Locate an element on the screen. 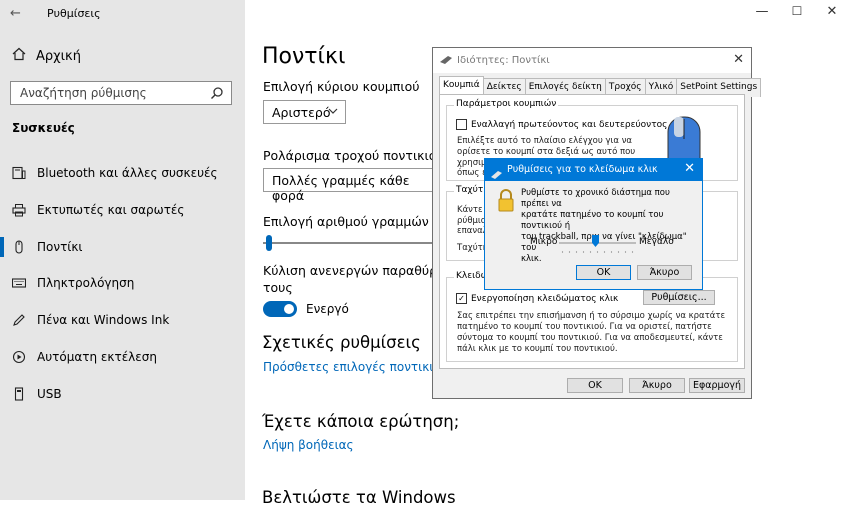 The image size is (850, 507). sidebar-item-autoplay: Αυτόματη εκτέλεση is located at coordinates (84, 357).